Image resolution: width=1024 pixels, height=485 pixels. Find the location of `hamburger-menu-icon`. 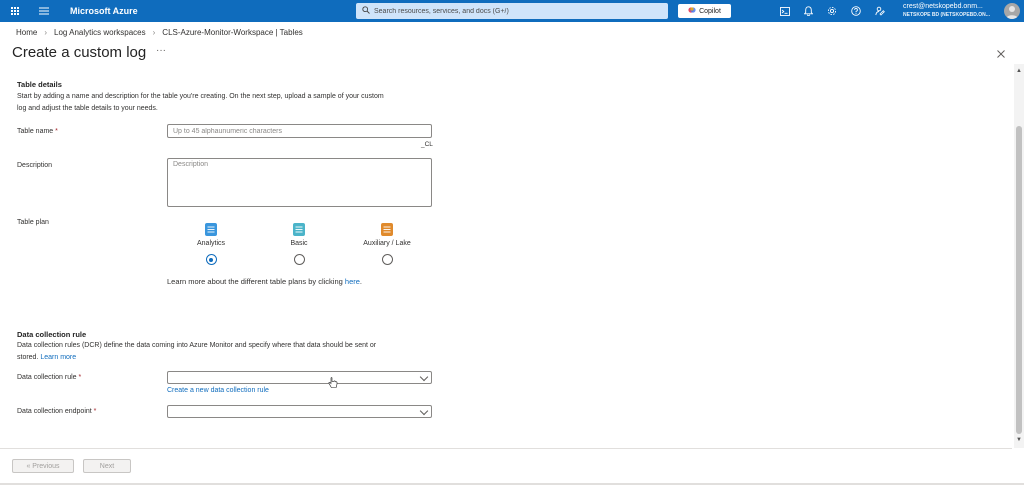

hamburger-menu-icon is located at coordinates (44, 11).